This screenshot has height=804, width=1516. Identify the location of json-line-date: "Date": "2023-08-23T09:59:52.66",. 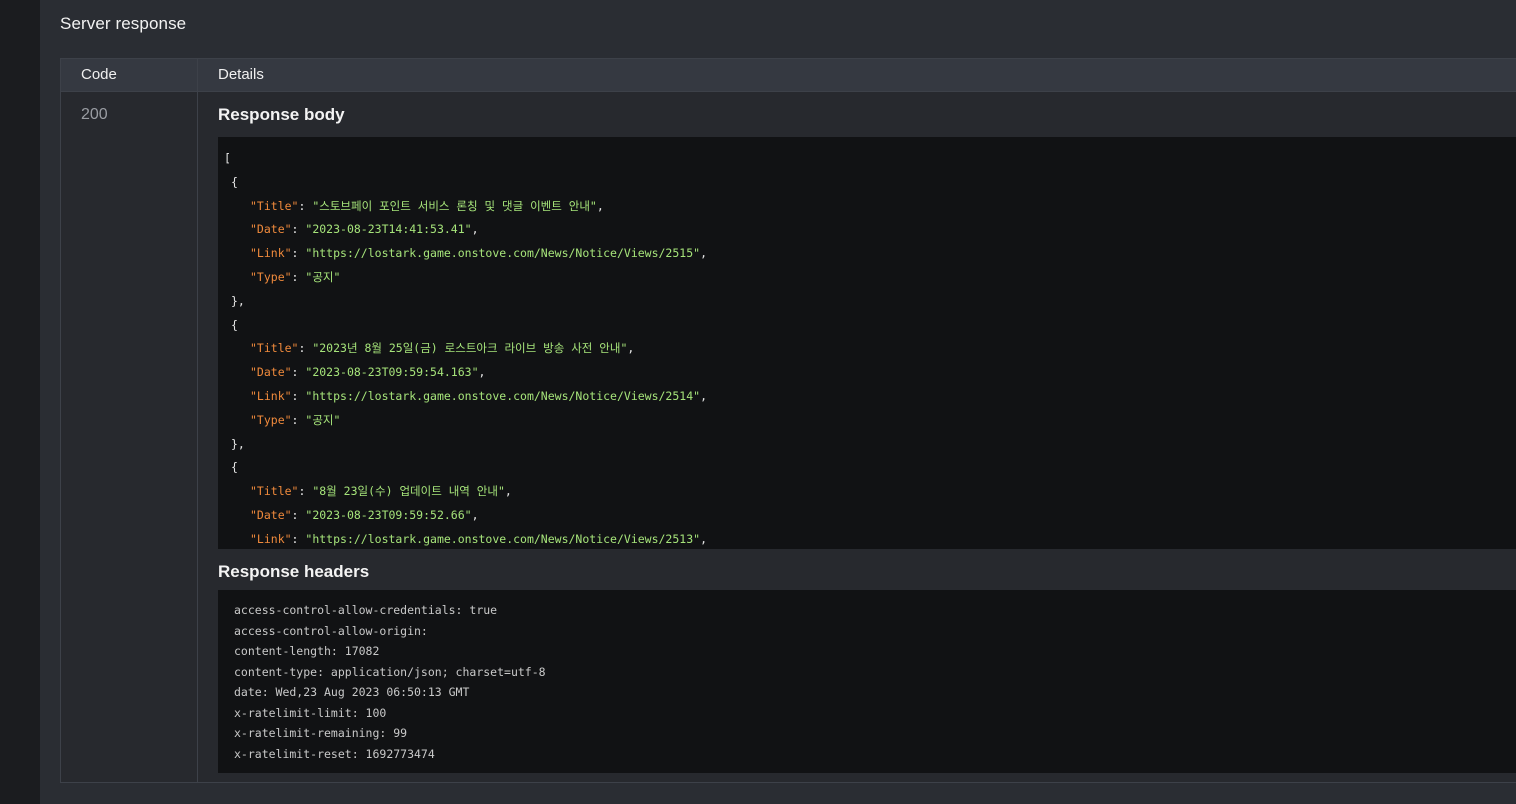
(870, 516).